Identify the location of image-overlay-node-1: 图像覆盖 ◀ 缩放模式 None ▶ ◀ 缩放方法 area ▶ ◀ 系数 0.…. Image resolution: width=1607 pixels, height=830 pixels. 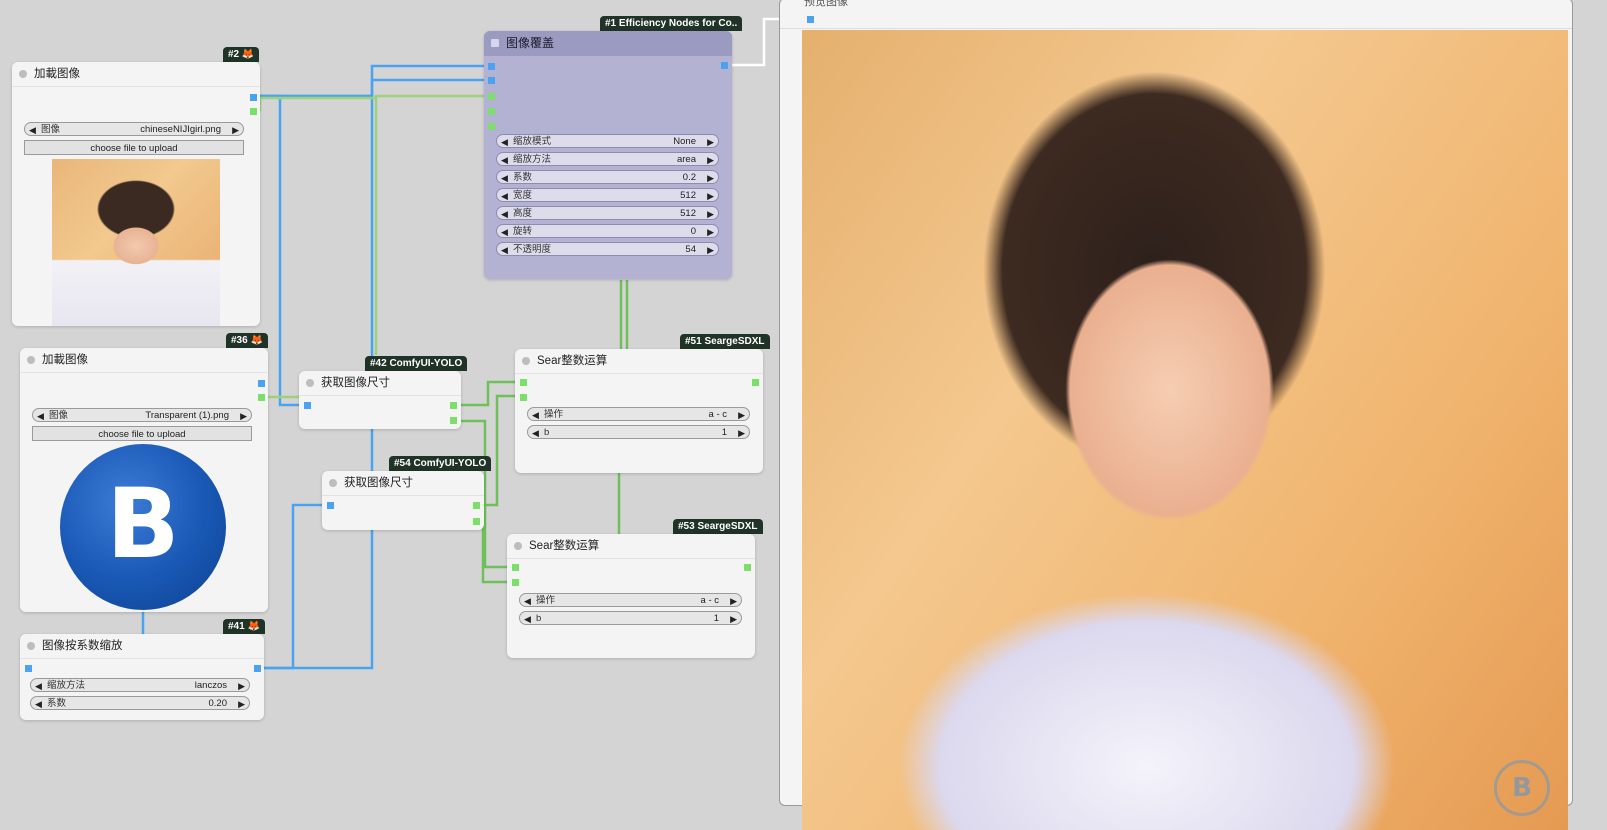
(608, 155).